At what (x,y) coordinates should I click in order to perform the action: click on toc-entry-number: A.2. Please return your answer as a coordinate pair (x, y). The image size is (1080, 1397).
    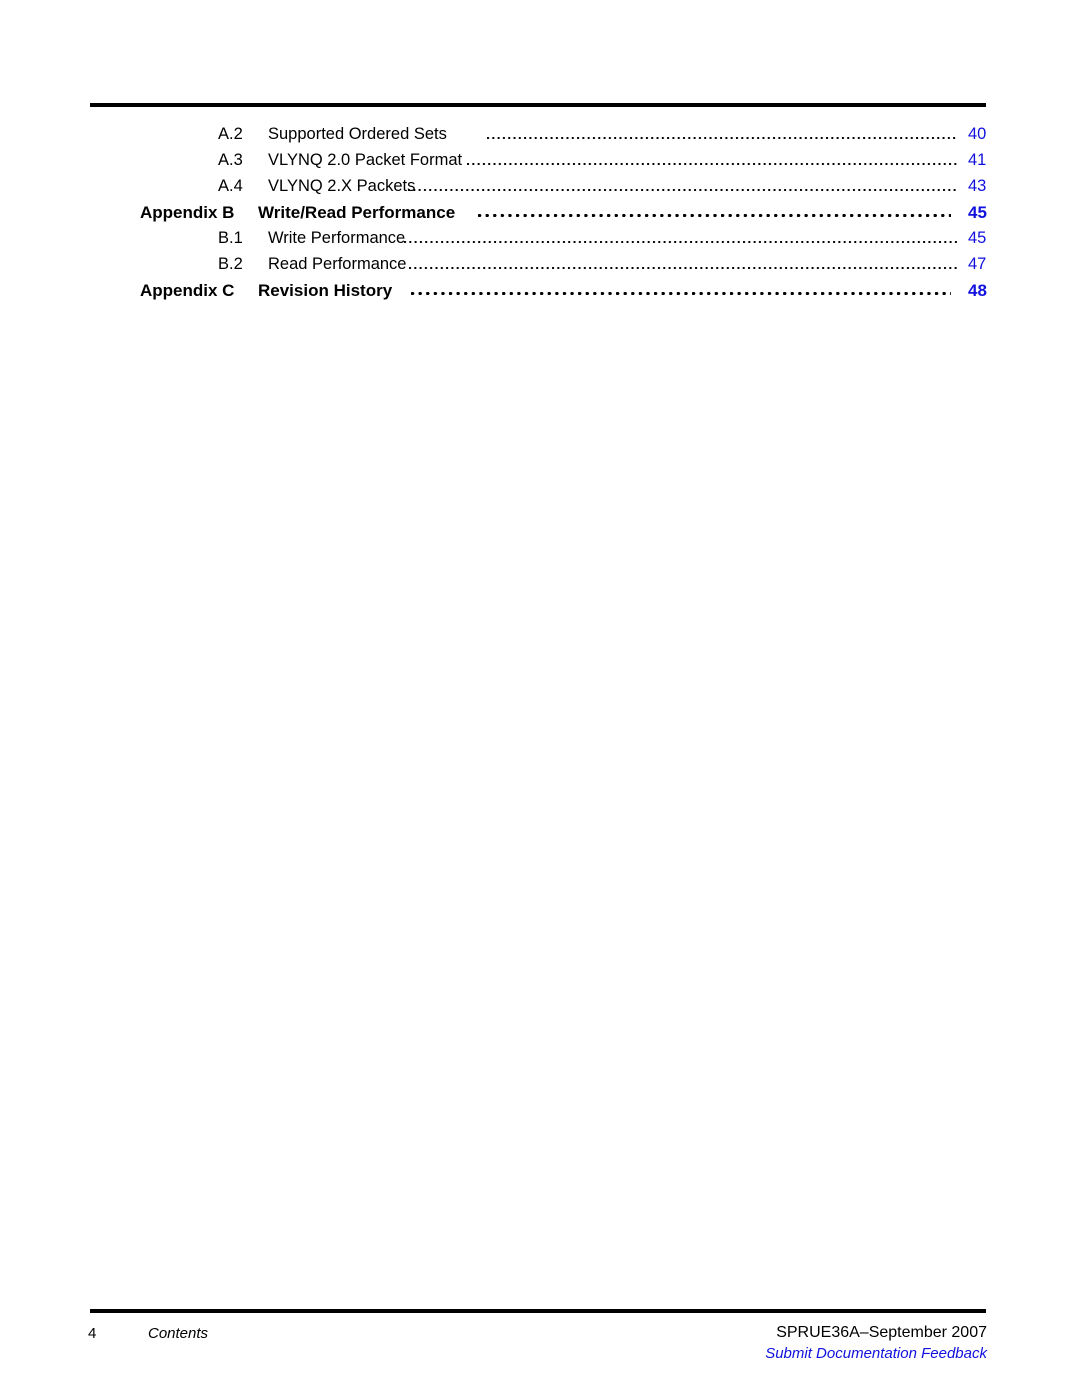
    Looking at the image, I should click on (230, 134).